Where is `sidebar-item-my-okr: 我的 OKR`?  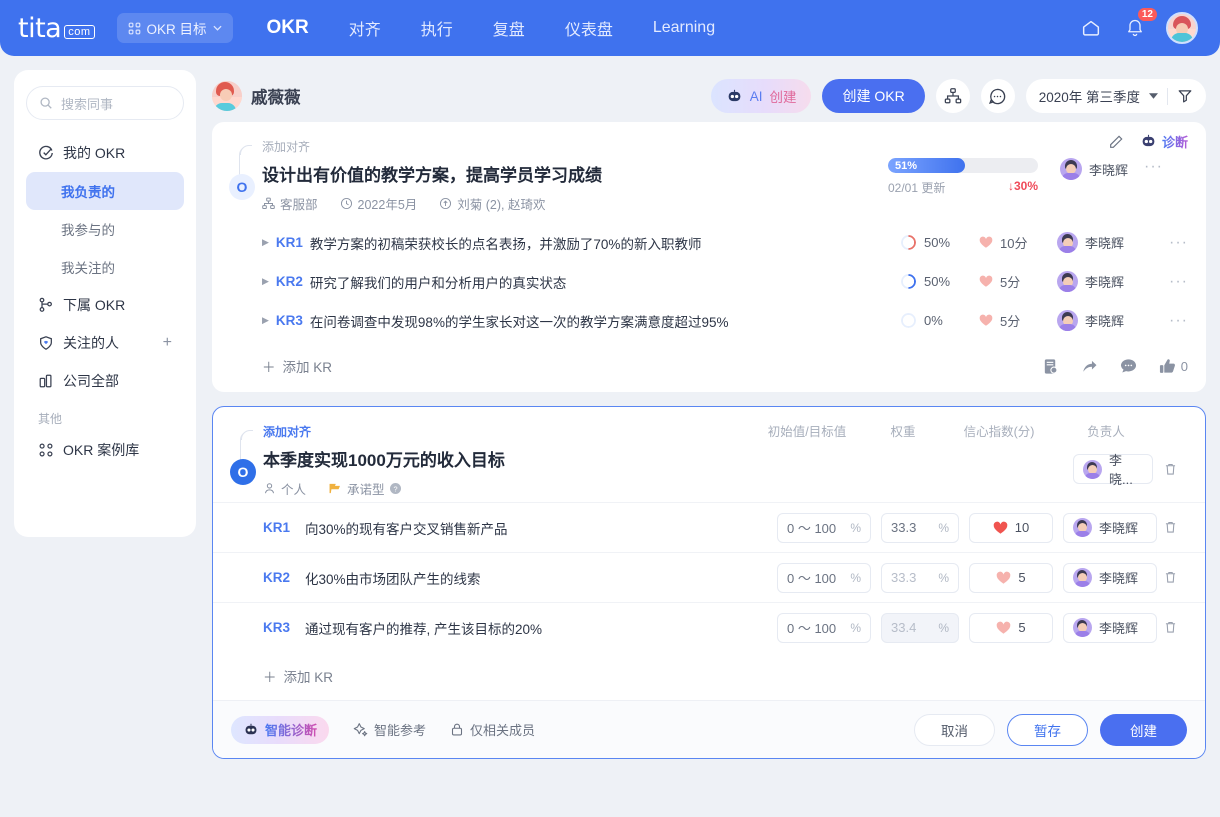 sidebar-item-my-okr: 我的 OKR is located at coordinates (105, 153).